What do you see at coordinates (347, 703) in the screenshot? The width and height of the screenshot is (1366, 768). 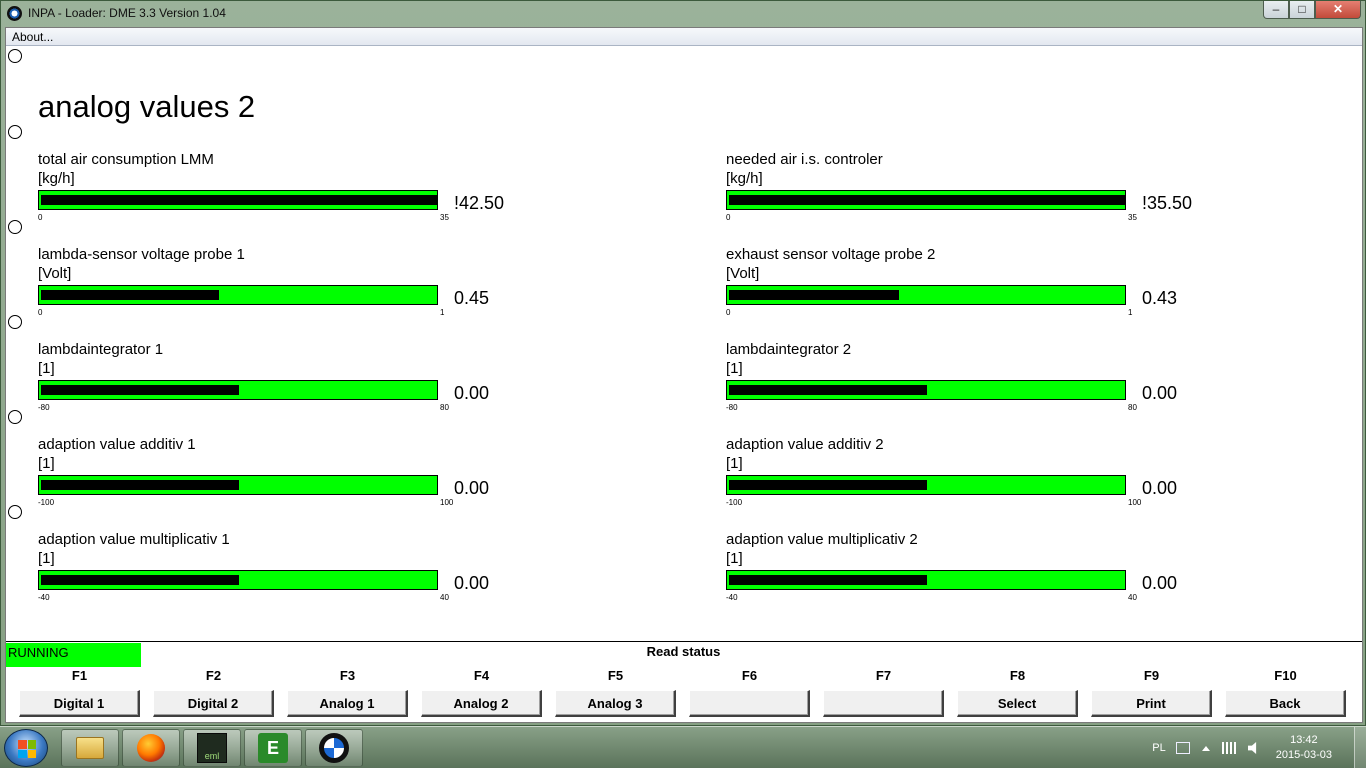 I see `fkey-button-f3: Analog 1` at bounding box center [347, 703].